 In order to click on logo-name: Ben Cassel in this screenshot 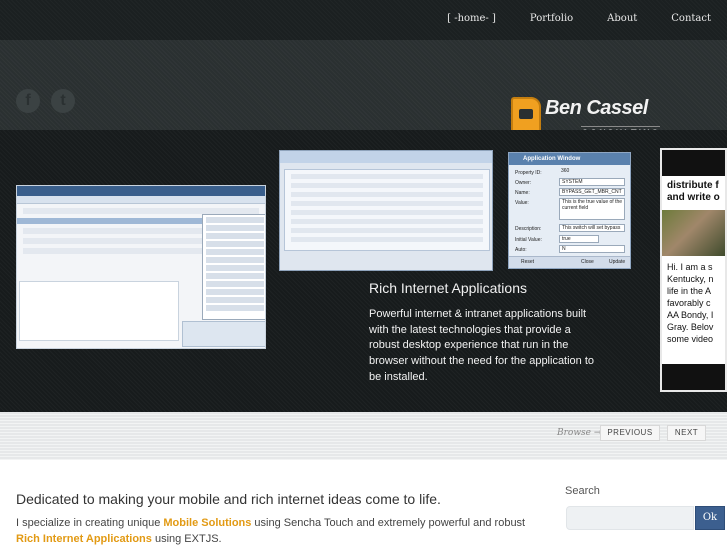, I will do `click(596, 108)`.